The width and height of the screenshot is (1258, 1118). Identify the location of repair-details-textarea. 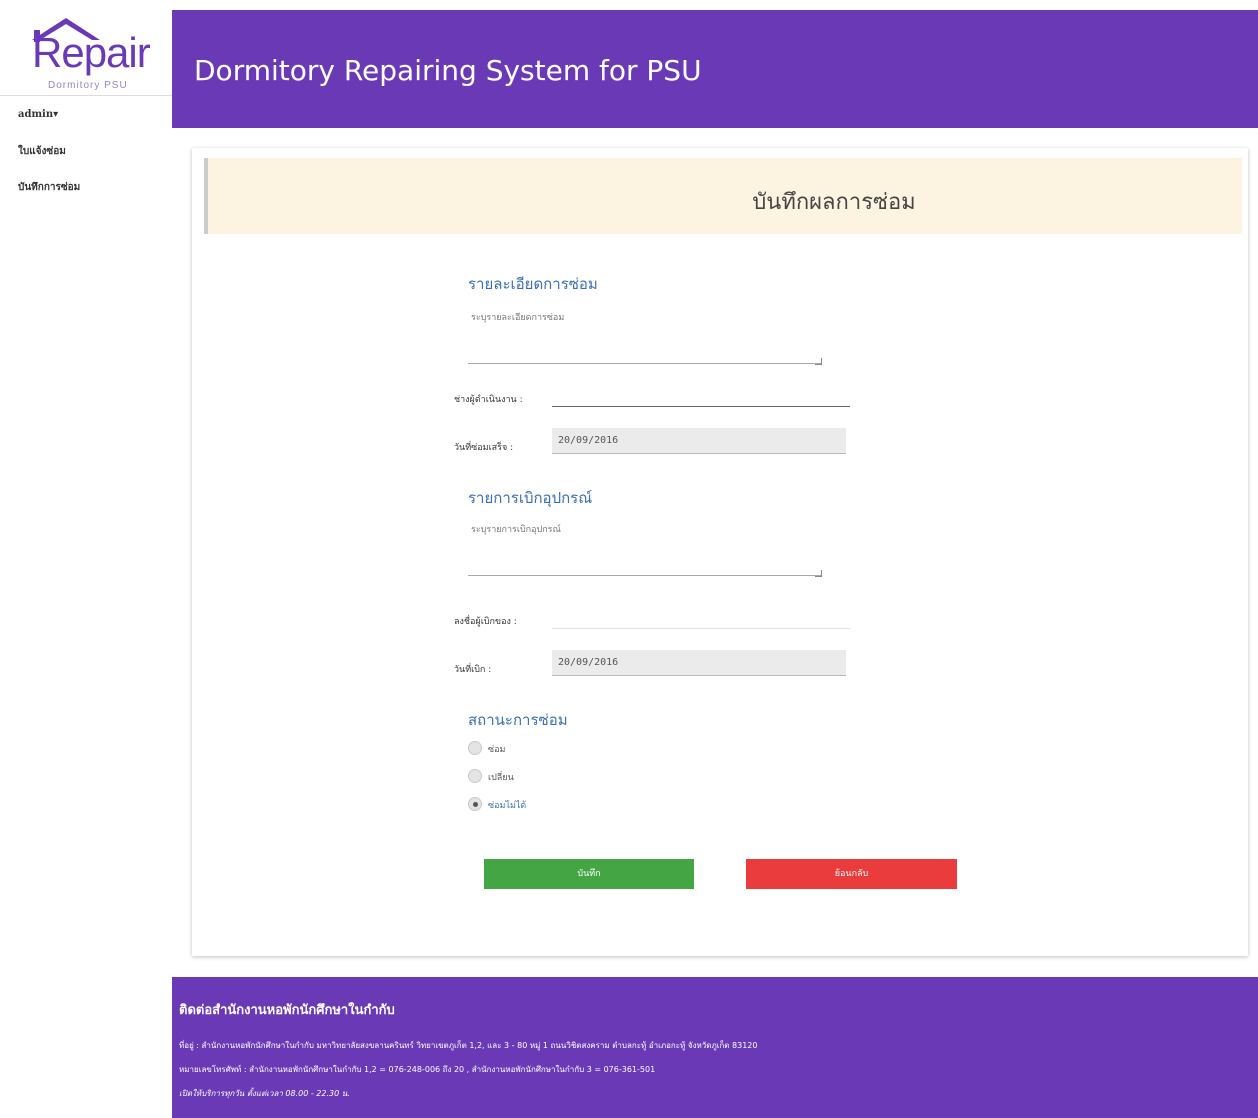
(645, 335).